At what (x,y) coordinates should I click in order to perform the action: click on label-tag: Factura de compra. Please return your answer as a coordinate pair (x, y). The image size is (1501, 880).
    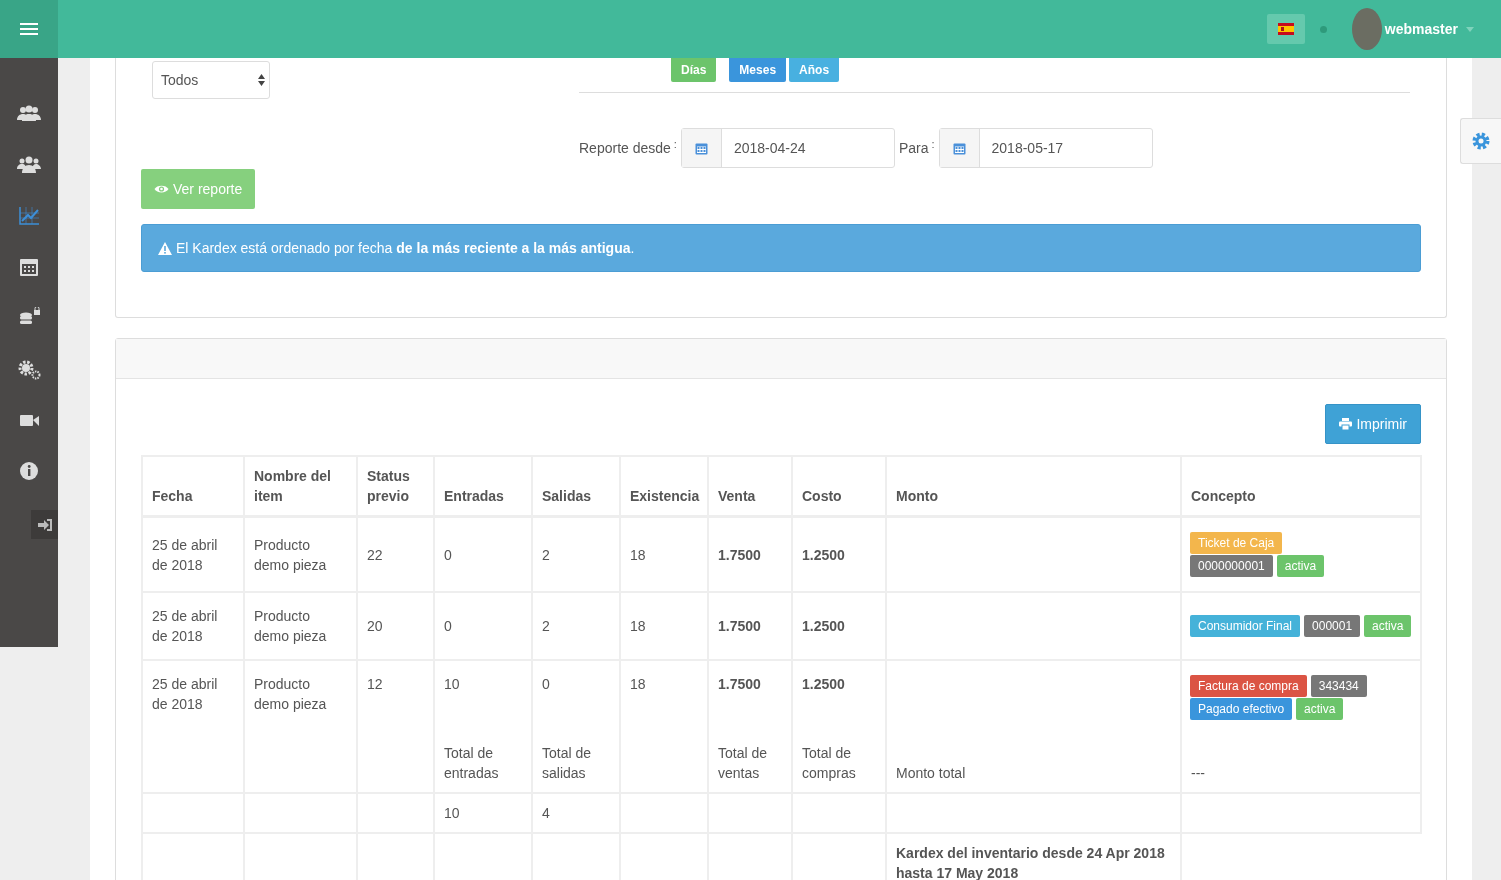
    Looking at the image, I should click on (1248, 686).